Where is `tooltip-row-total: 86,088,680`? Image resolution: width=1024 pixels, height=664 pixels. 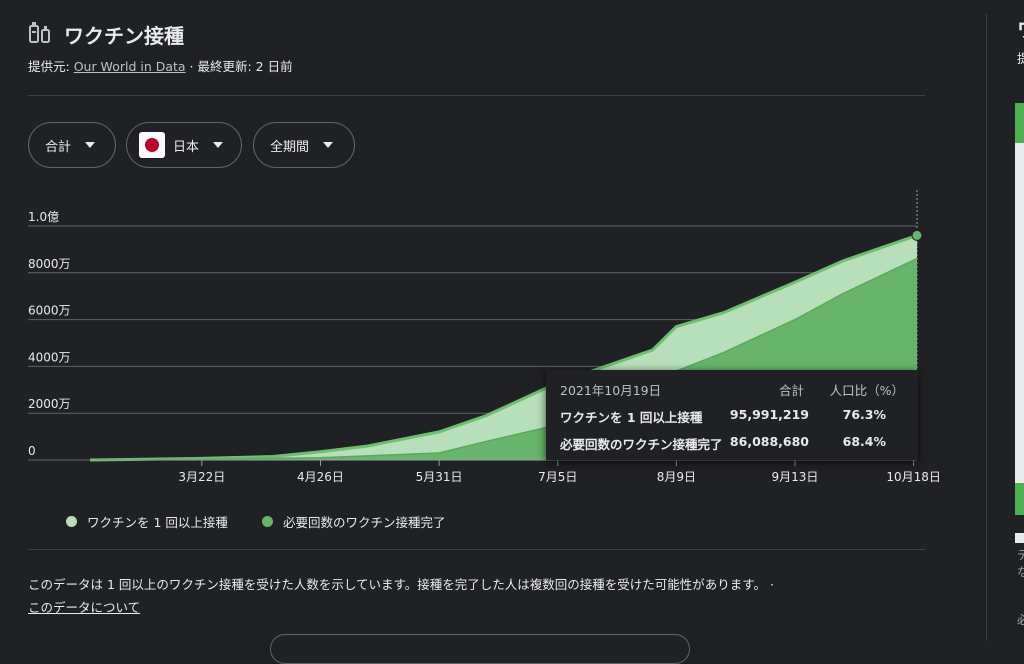
tooltip-row-total: 86,088,680 is located at coordinates (769, 441).